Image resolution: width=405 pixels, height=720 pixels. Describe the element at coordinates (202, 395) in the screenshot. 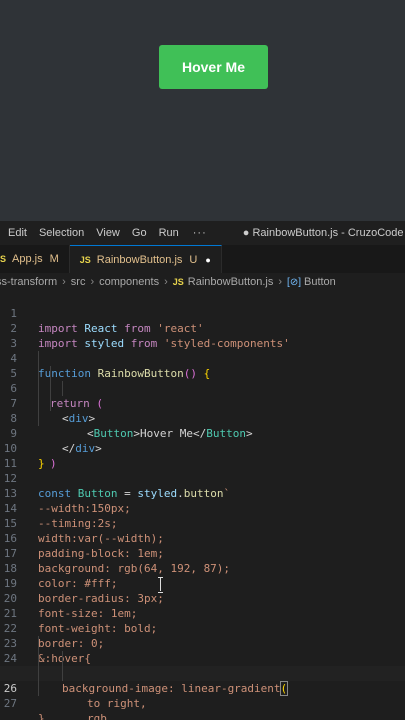

I see `code-line: 6 <div>` at that location.